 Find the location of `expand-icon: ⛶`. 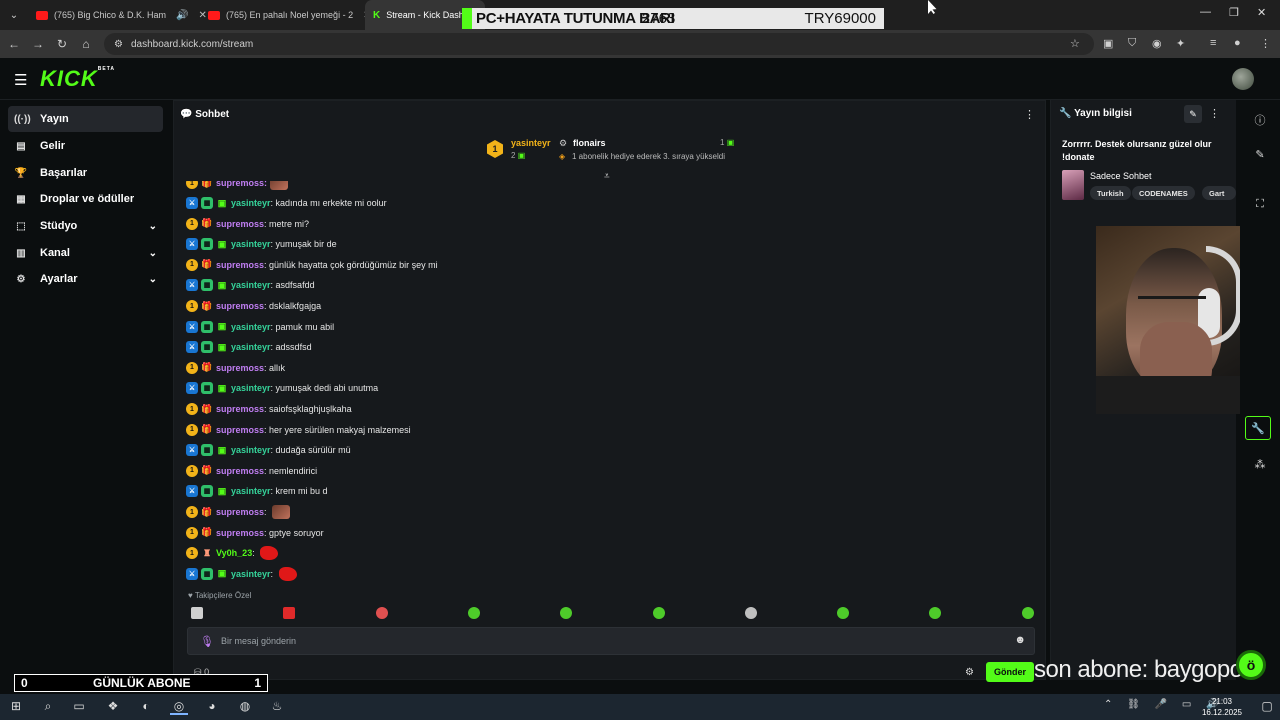

expand-icon: ⛶ is located at coordinates (1260, 204).